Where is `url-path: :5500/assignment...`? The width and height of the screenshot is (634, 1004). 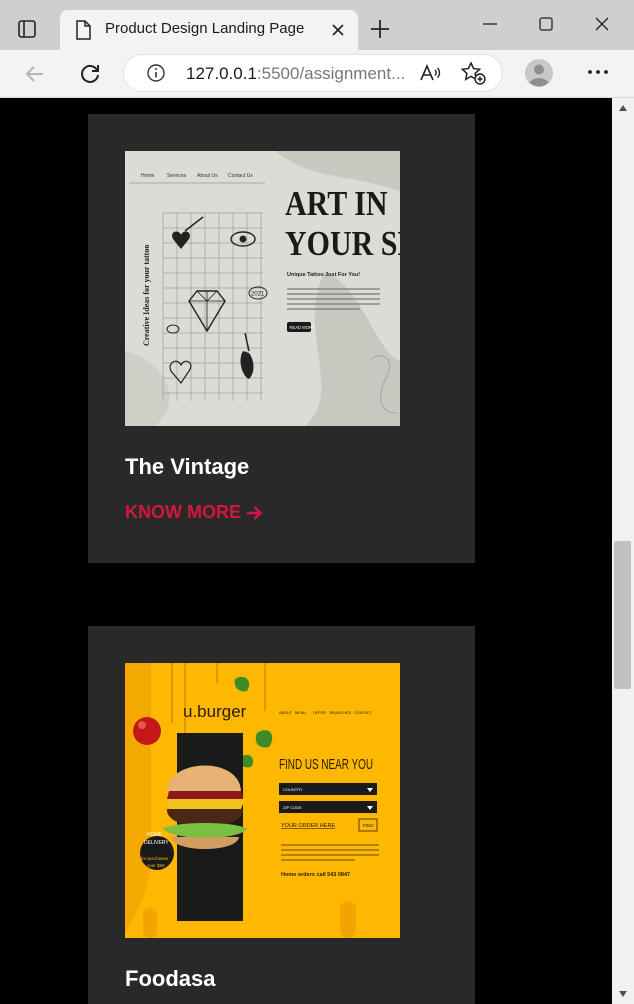 url-path: :5500/assignment... is located at coordinates (331, 73).